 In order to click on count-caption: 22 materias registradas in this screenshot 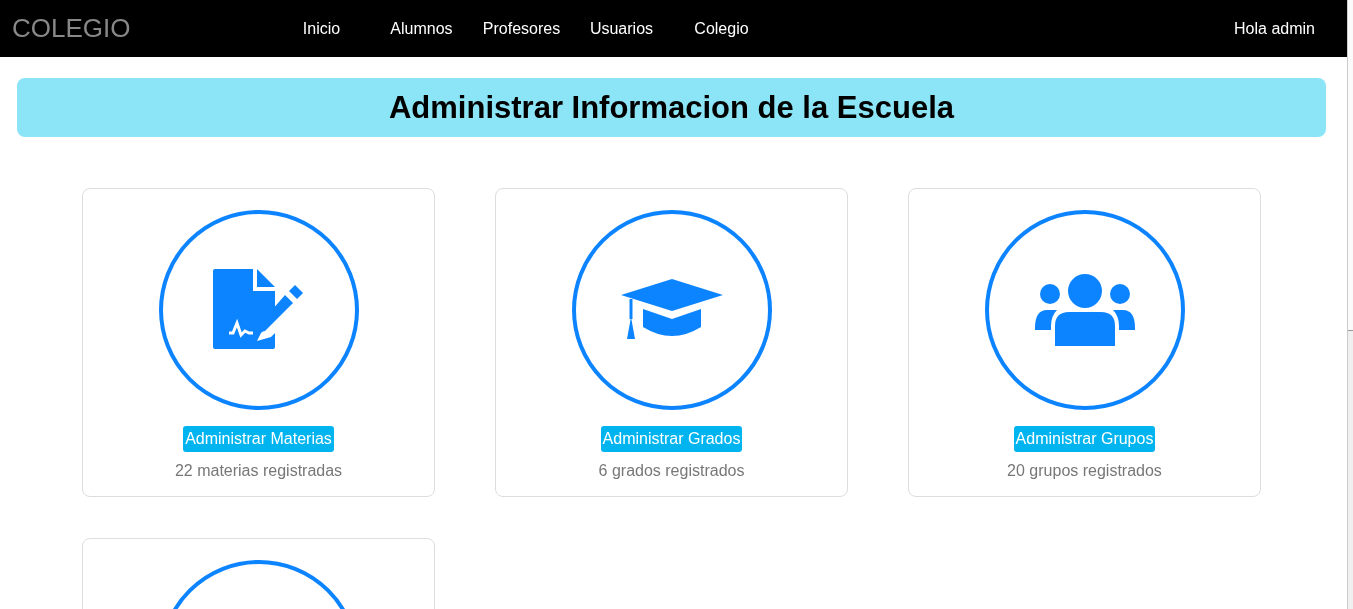, I will do `click(258, 471)`.